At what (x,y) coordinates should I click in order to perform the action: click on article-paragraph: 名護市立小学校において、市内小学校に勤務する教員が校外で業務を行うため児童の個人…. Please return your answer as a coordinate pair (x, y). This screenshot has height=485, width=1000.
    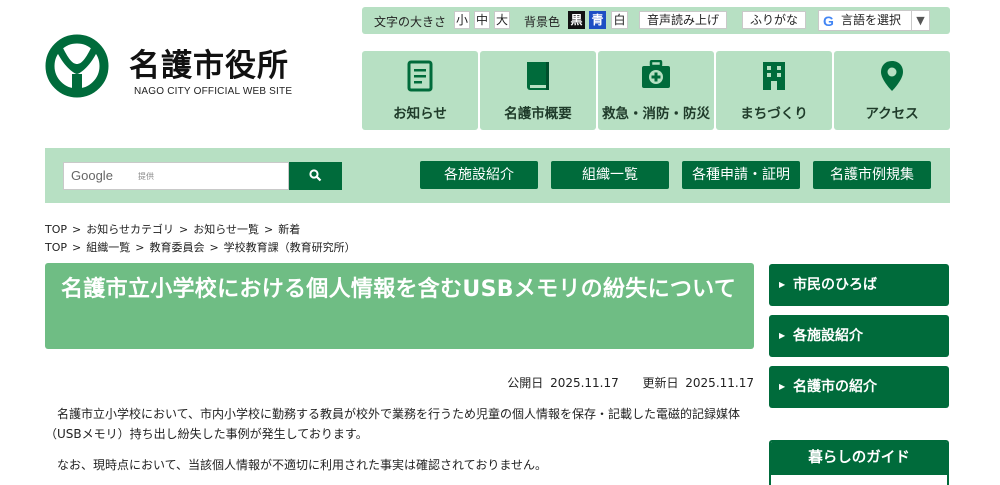
    Looking at the image, I should click on (393, 424).